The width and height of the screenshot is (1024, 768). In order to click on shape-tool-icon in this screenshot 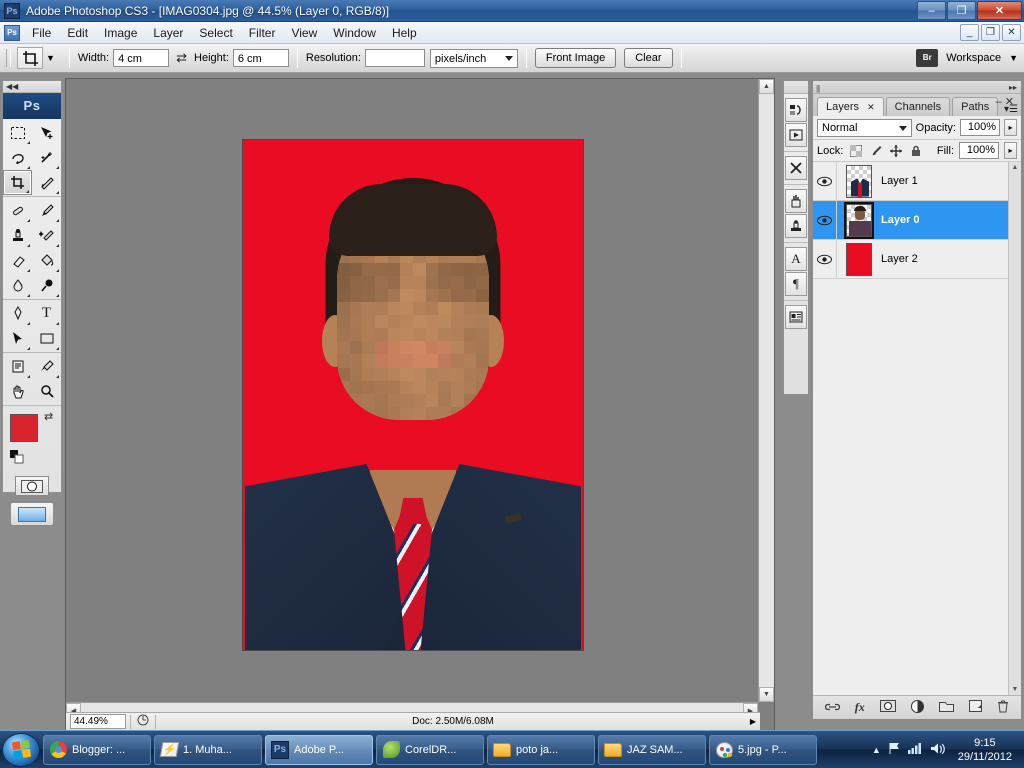, I will do `click(46, 338)`.